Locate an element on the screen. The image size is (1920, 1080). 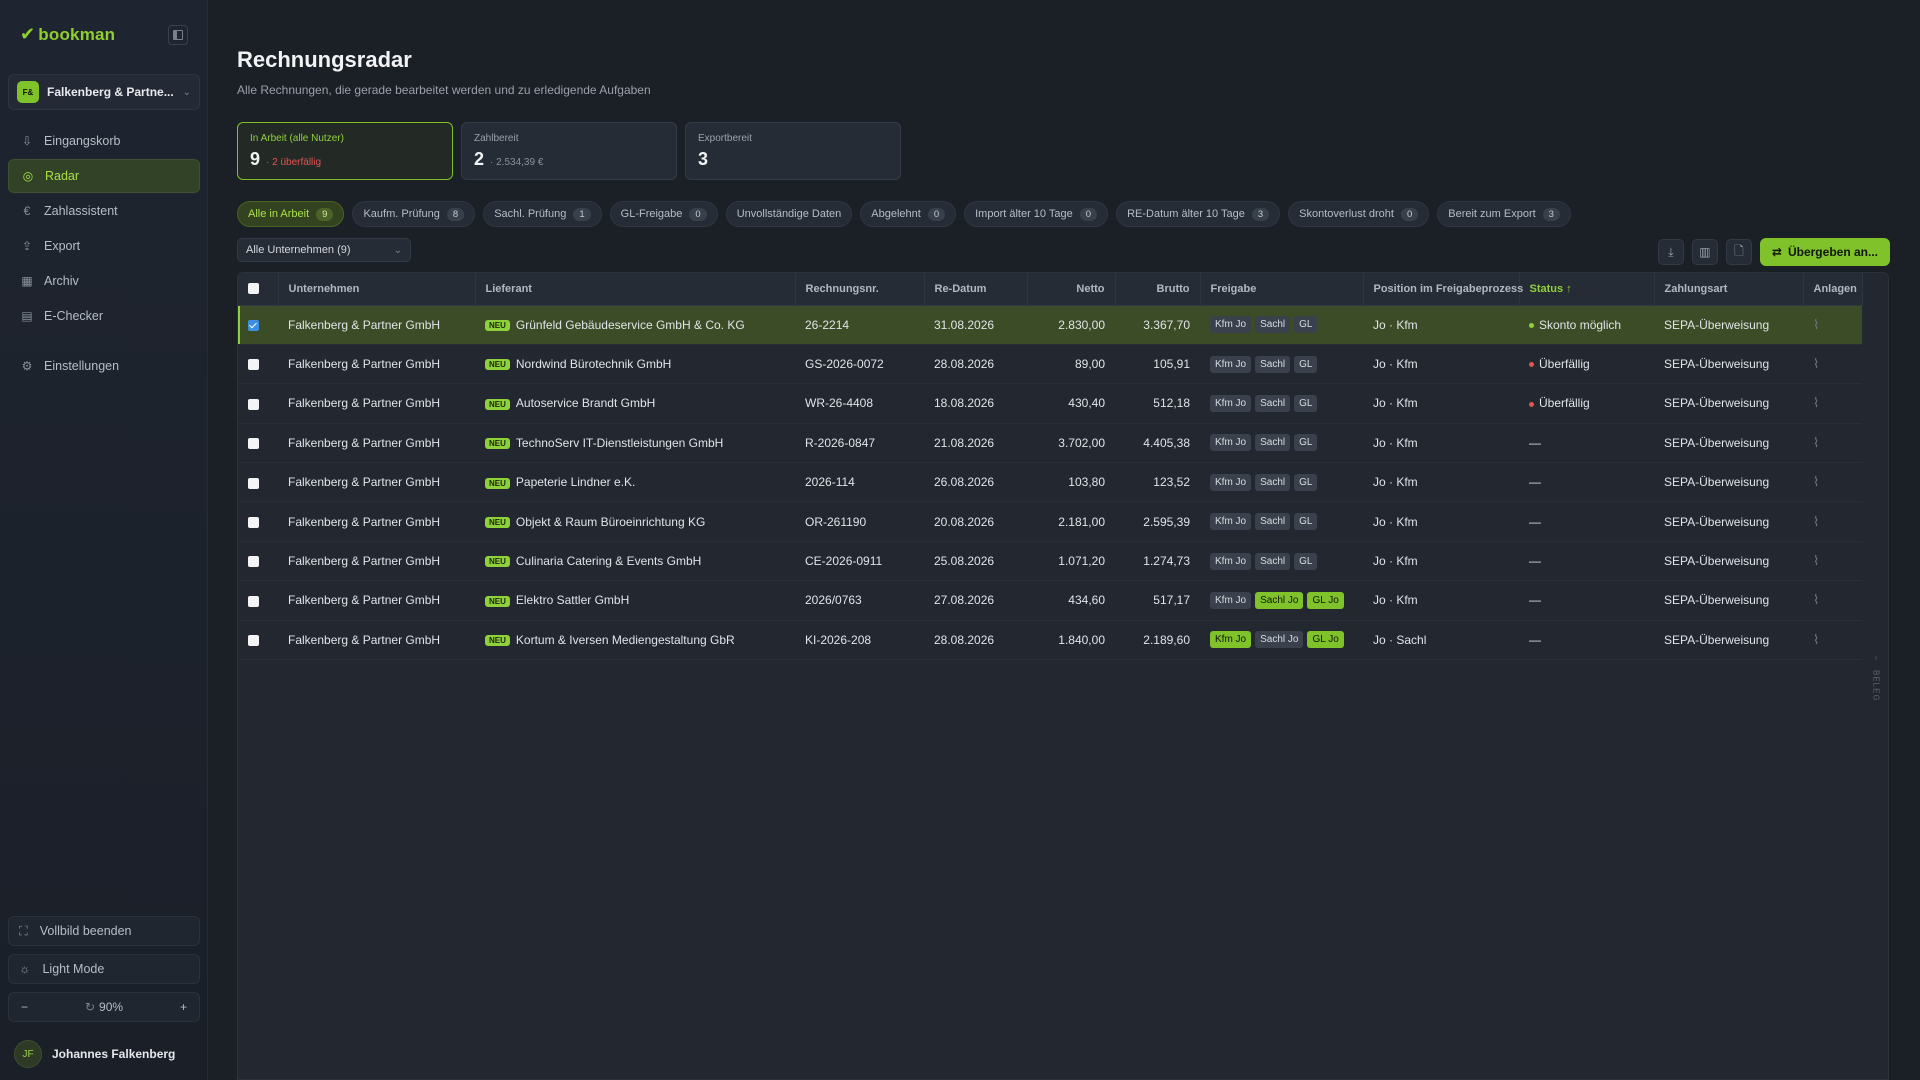
filter-chip-gl-freigabe: GL-Freigabe 0 is located at coordinates (663, 214).